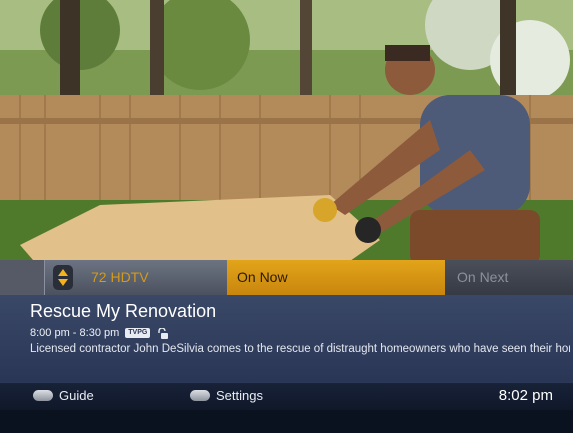 The height and width of the screenshot is (433, 573). I want to click on clock: 8:02 pm, so click(525, 395).